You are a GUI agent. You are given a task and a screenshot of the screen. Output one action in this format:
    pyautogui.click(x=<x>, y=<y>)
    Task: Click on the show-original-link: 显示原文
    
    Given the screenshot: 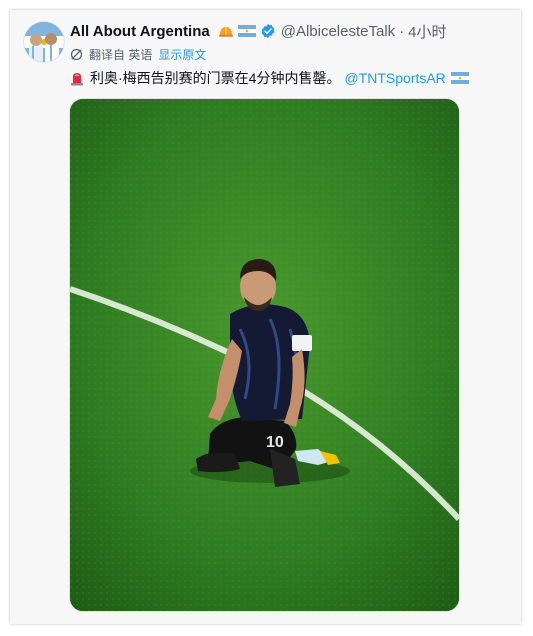 What is the action you would take?
    pyautogui.click(x=182, y=54)
    